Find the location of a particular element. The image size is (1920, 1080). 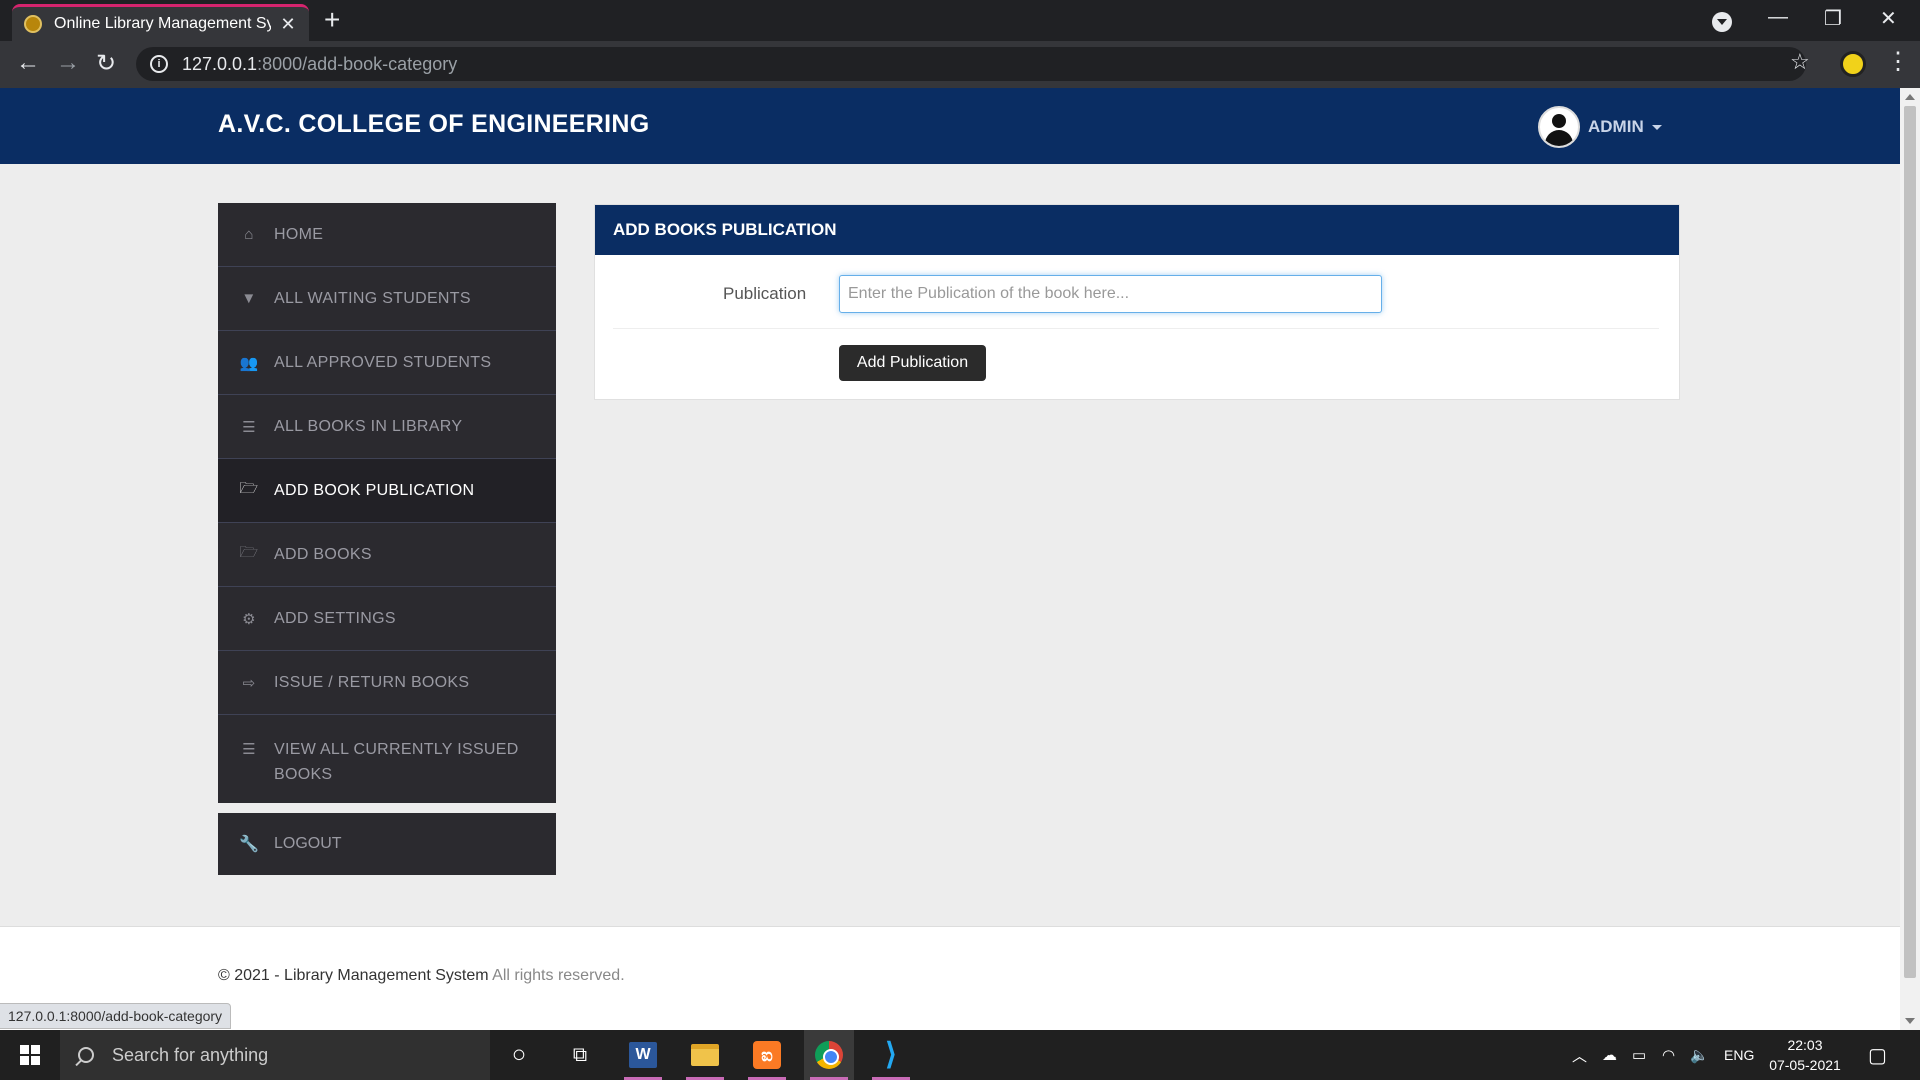

xampp-icon: ಐ is located at coordinates (767, 1055).